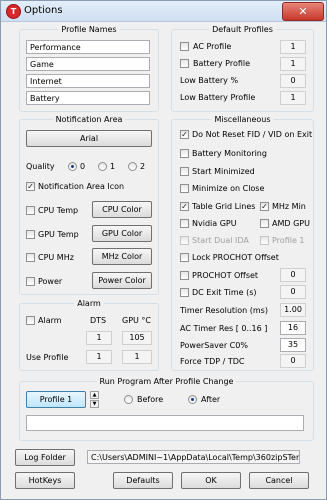 This screenshot has width=327, height=500. I want to click on cancel-button: Cancel, so click(279, 480).